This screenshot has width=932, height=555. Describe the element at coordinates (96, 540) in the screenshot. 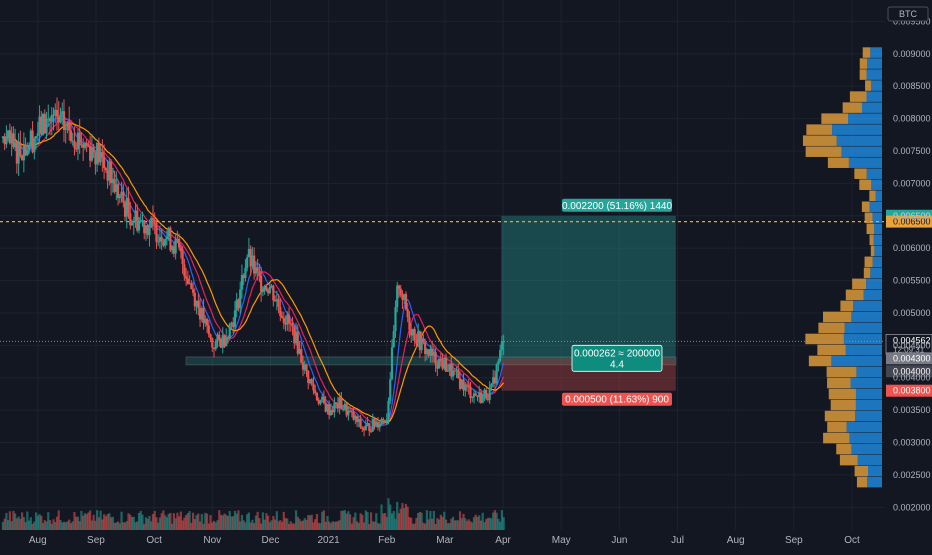

I see `x-tick-label: Sep` at that location.